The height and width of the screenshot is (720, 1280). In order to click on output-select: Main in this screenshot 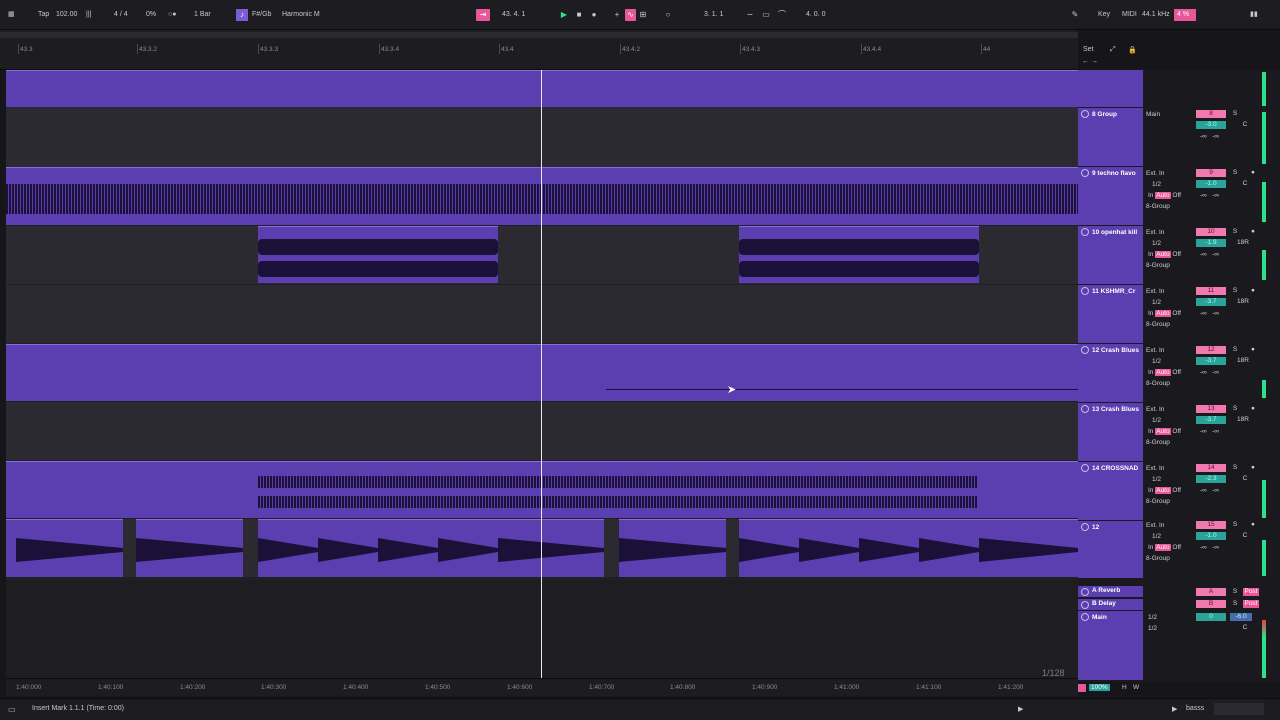, I will do `click(1169, 114)`.